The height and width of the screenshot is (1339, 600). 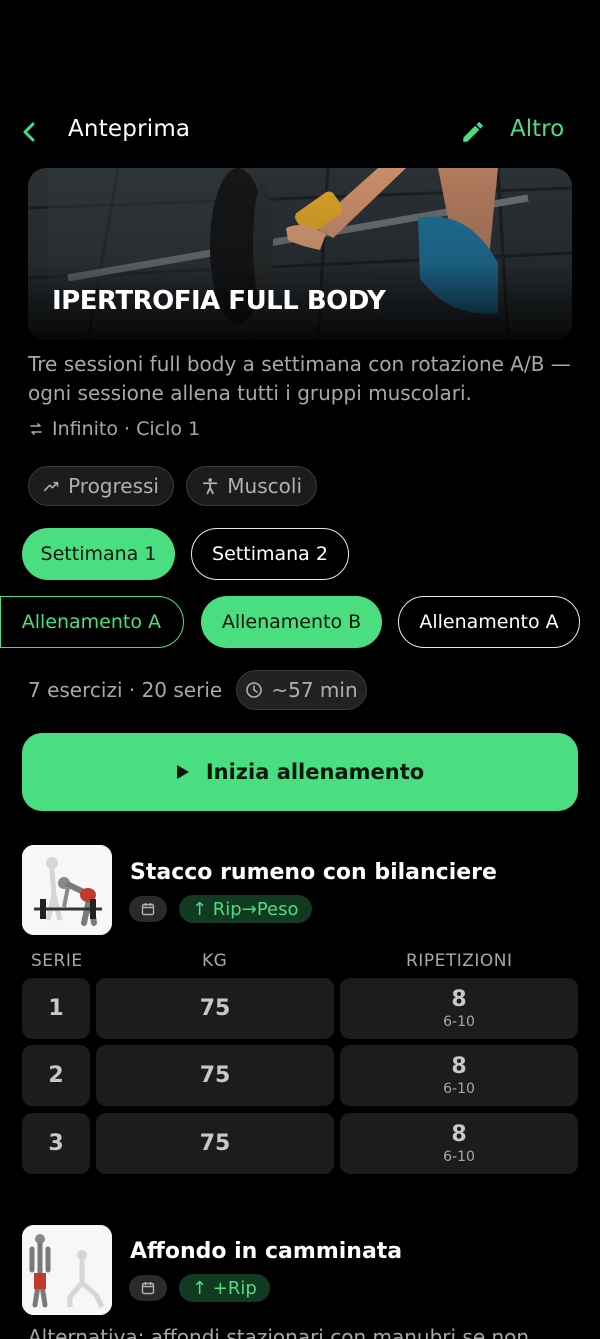 What do you see at coordinates (315, 772) in the screenshot?
I see `start-workout-label: Inizia allenamento` at bounding box center [315, 772].